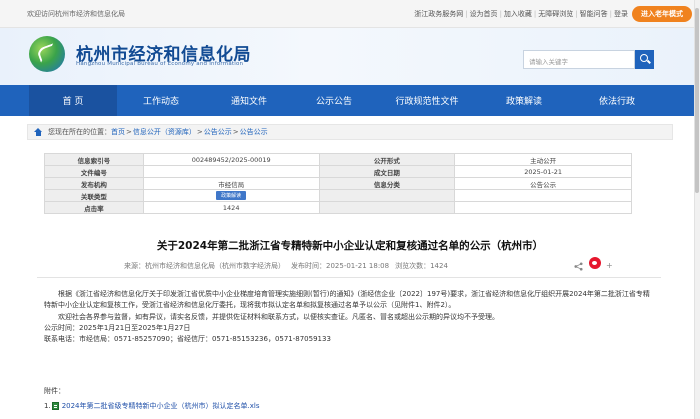 This screenshot has height=419, width=700. What do you see at coordinates (609, 266) in the screenshot?
I see `more-share-icon: +` at bounding box center [609, 266].